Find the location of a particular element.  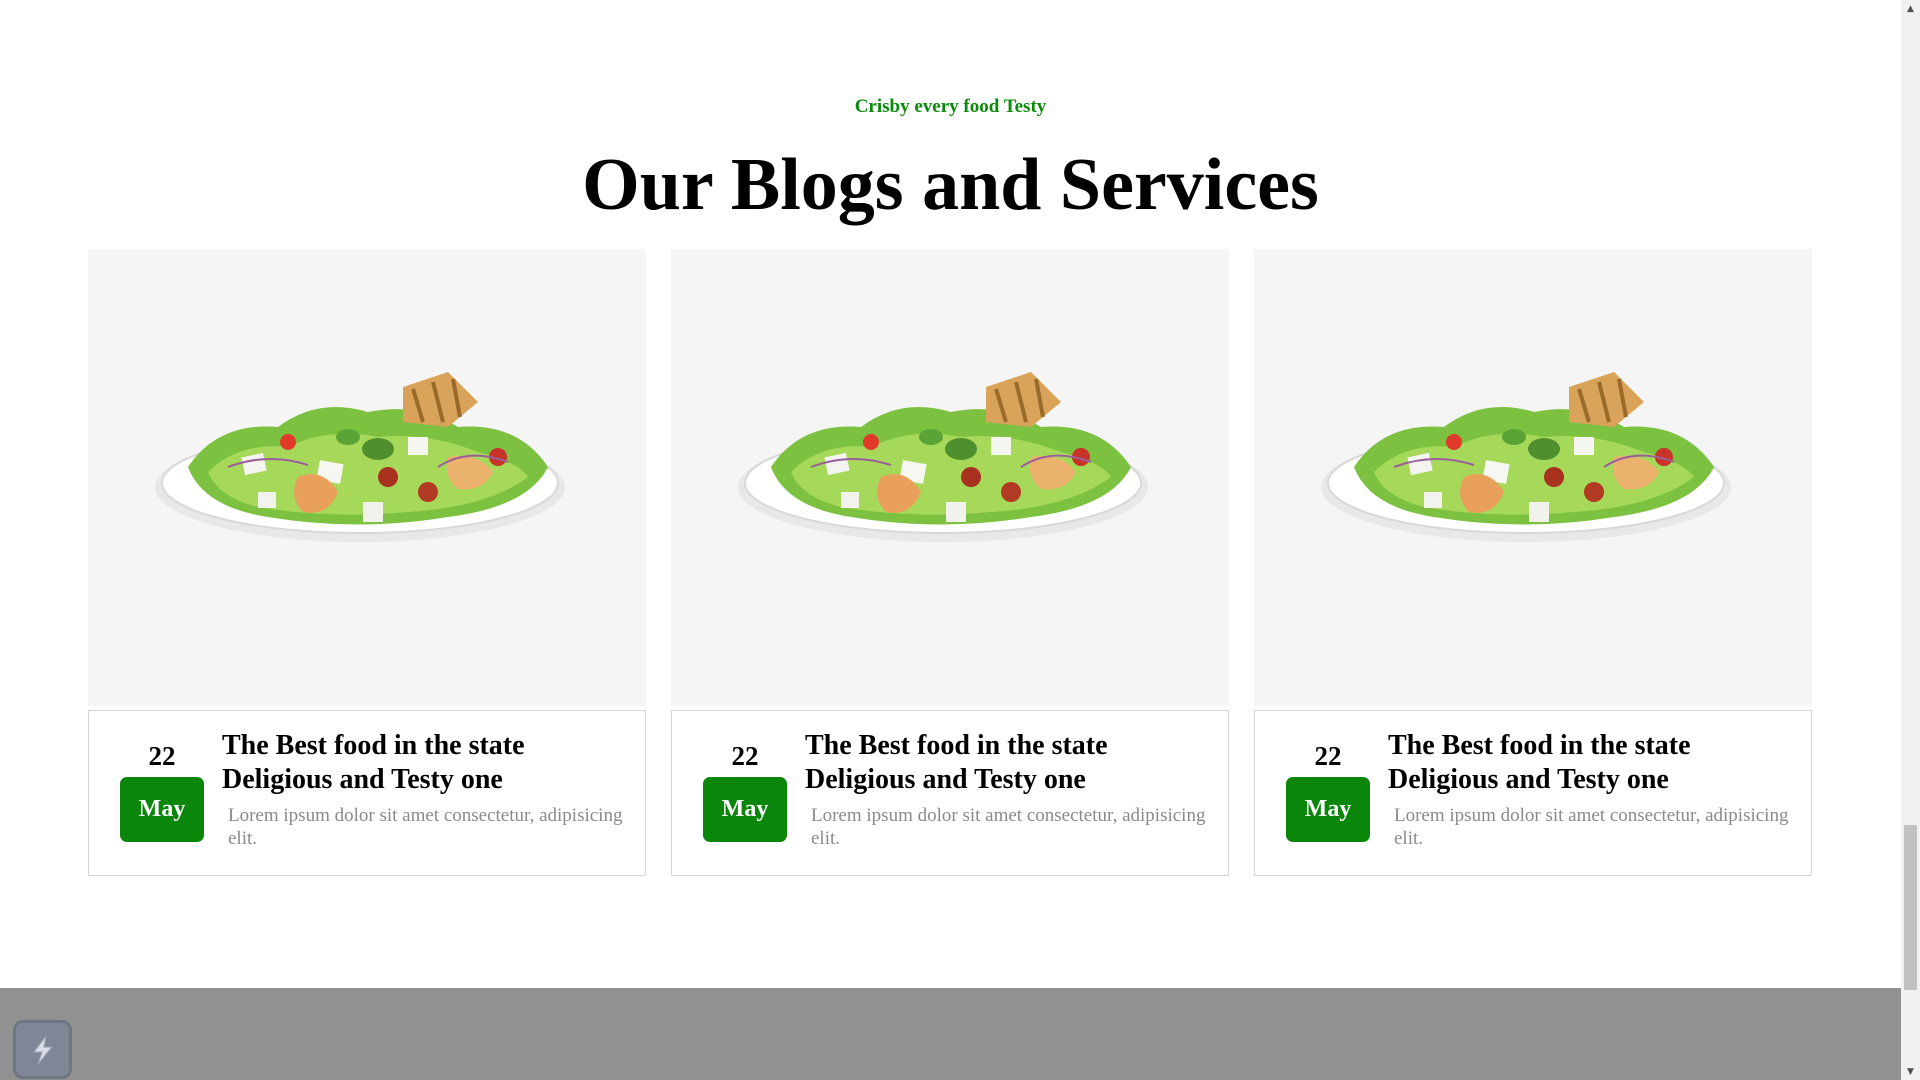

section-title: Our Blogs and Services is located at coordinates (950, 185).